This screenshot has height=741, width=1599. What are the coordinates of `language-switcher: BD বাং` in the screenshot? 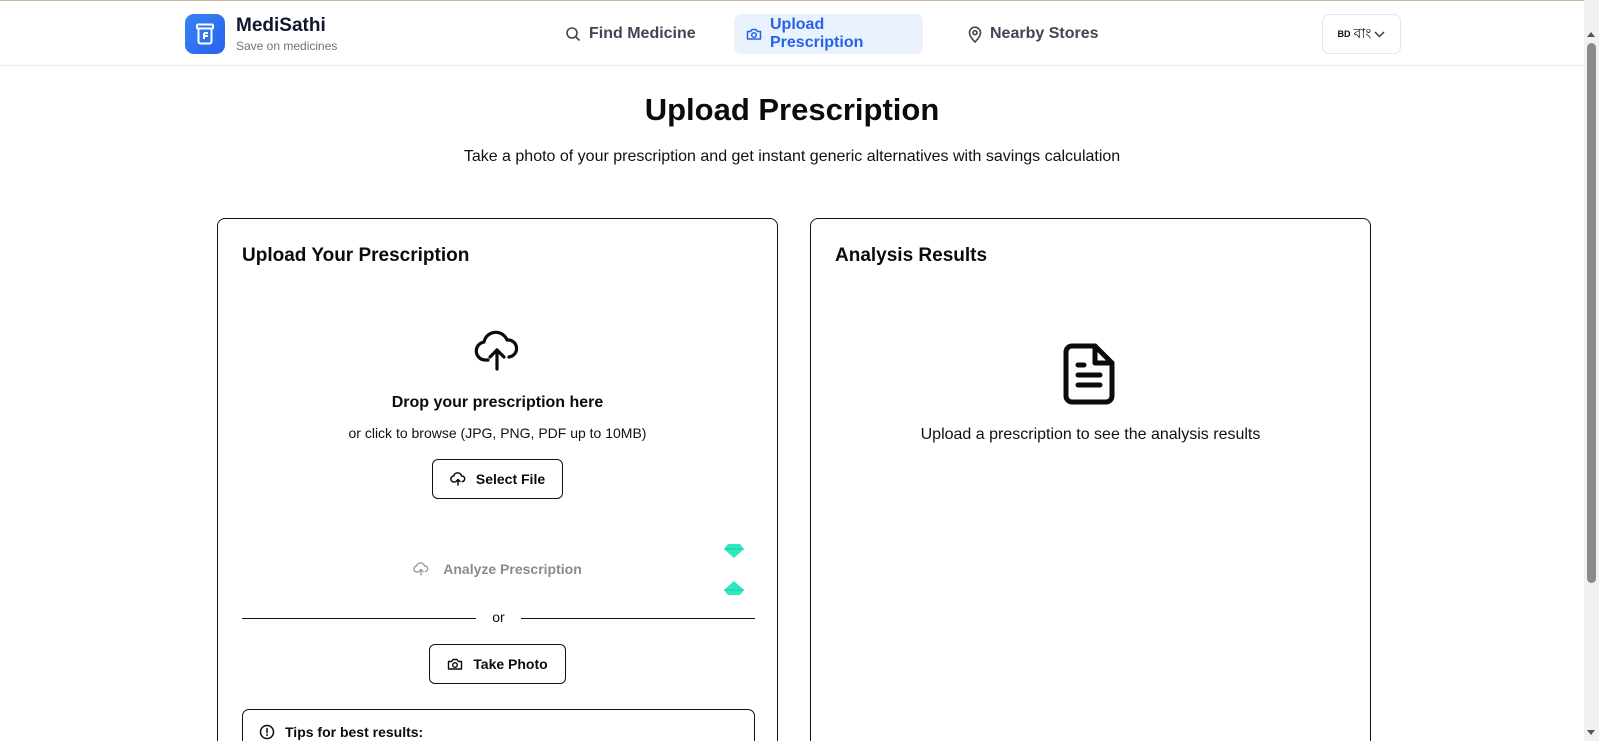 It's located at (1361, 34).